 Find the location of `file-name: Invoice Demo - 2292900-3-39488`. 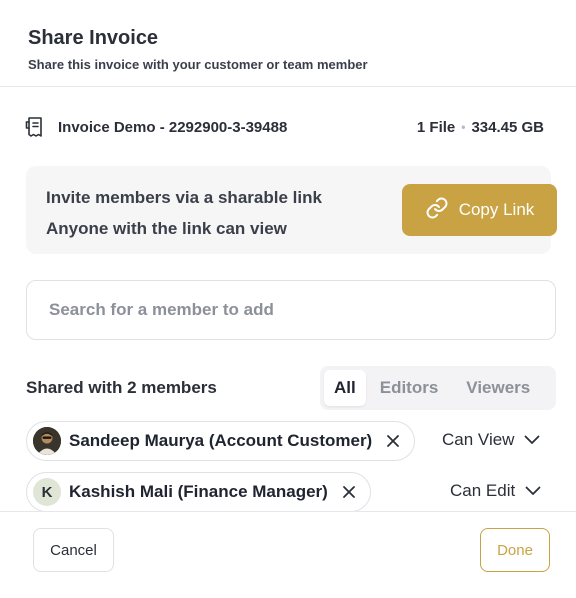

file-name: Invoice Demo - 2292900-3-39488 is located at coordinates (173, 127).